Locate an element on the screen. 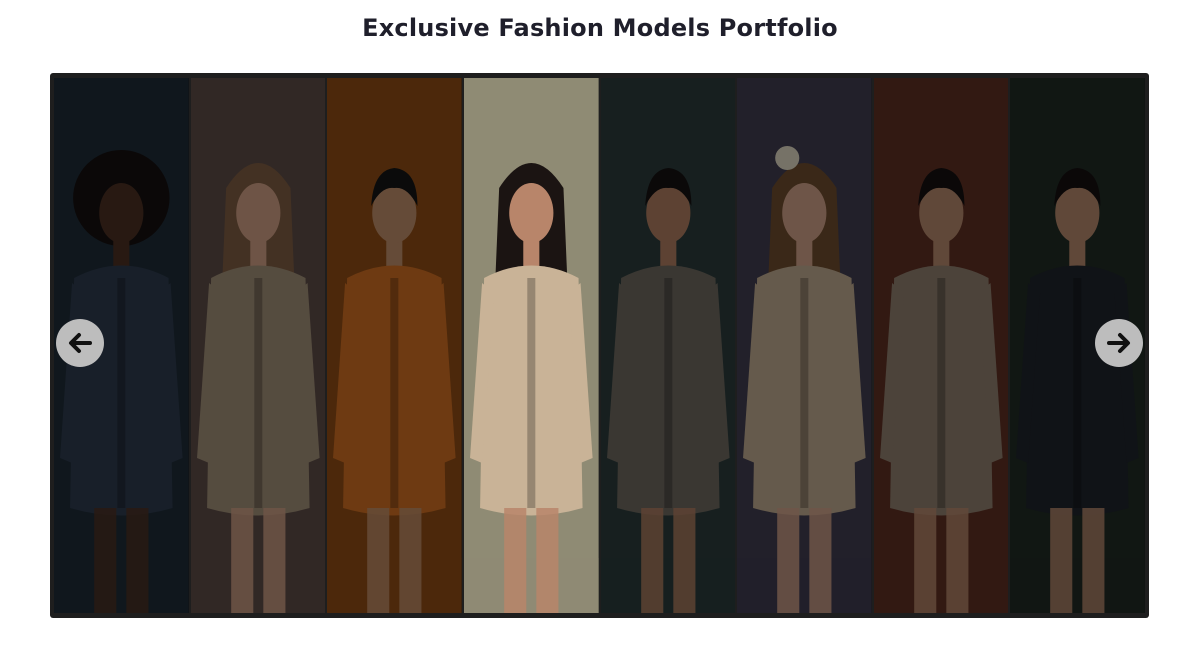 The image size is (1200, 663). prev-slide-button is located at coordinates (80, 343).